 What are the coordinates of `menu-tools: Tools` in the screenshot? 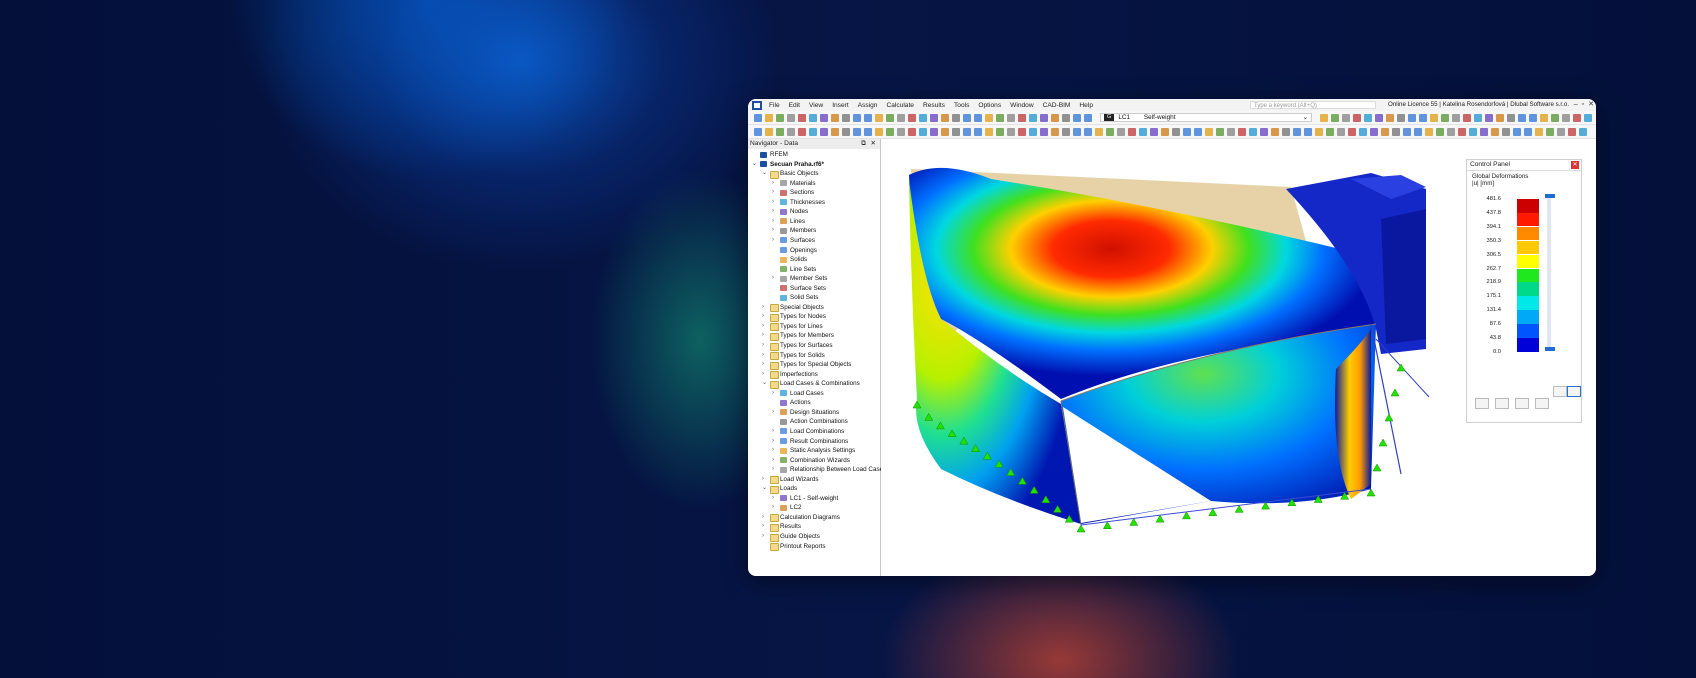 It's located at (962, 105).